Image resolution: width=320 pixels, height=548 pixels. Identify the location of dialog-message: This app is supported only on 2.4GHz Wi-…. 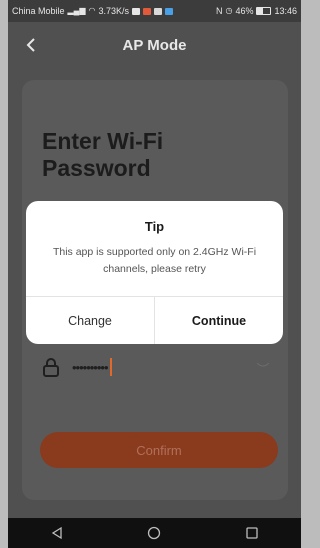
(154, 260).